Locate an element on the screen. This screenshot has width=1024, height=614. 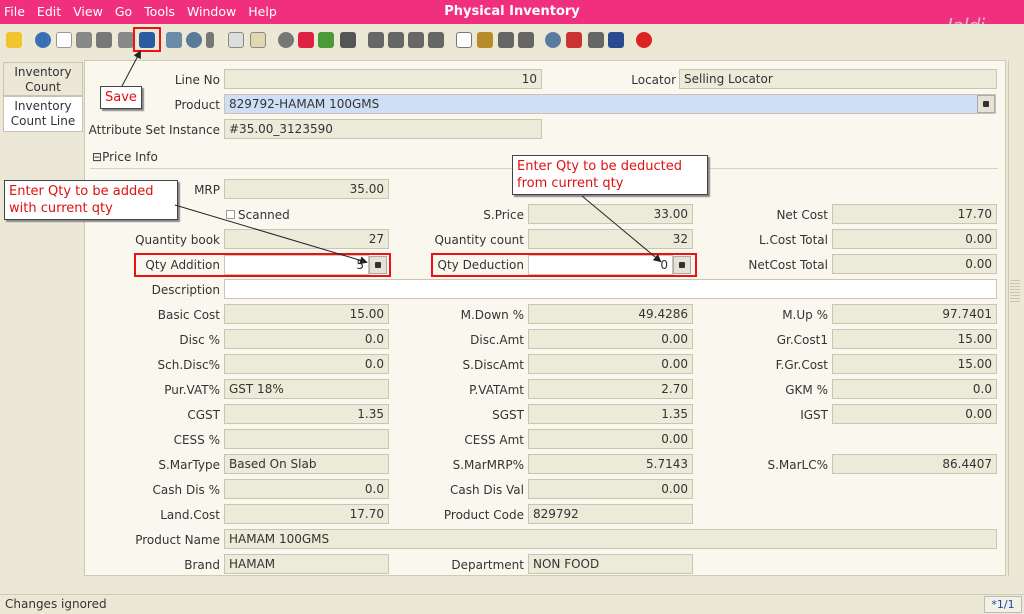
land-cost-field: 17.70 is located at coordinates (306, 514).